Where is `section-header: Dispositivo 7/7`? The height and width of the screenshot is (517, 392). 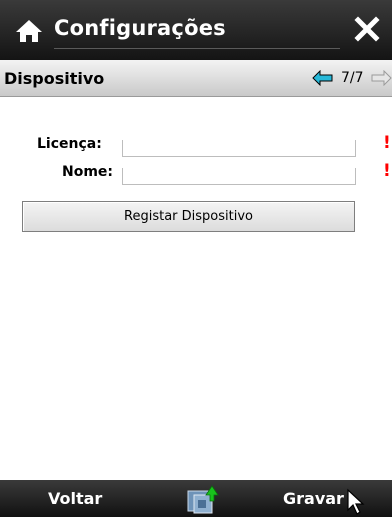
section-header: Dispositivo 7/7 is located at coordinates (196, 78).